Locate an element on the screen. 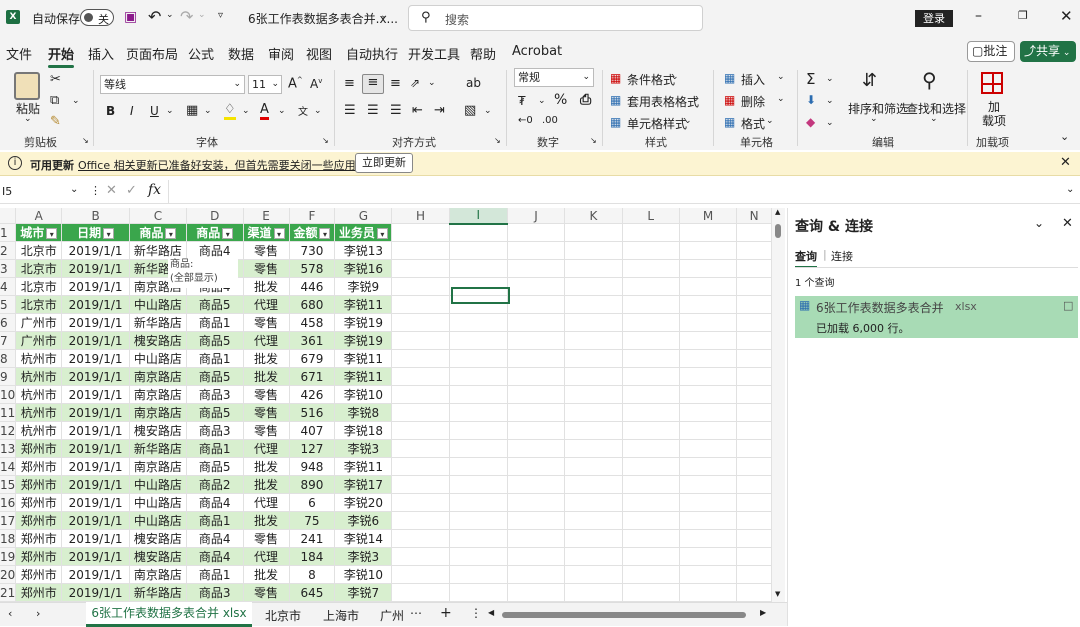  data-cell: 李锐19 is located at coordinates (363, 341).